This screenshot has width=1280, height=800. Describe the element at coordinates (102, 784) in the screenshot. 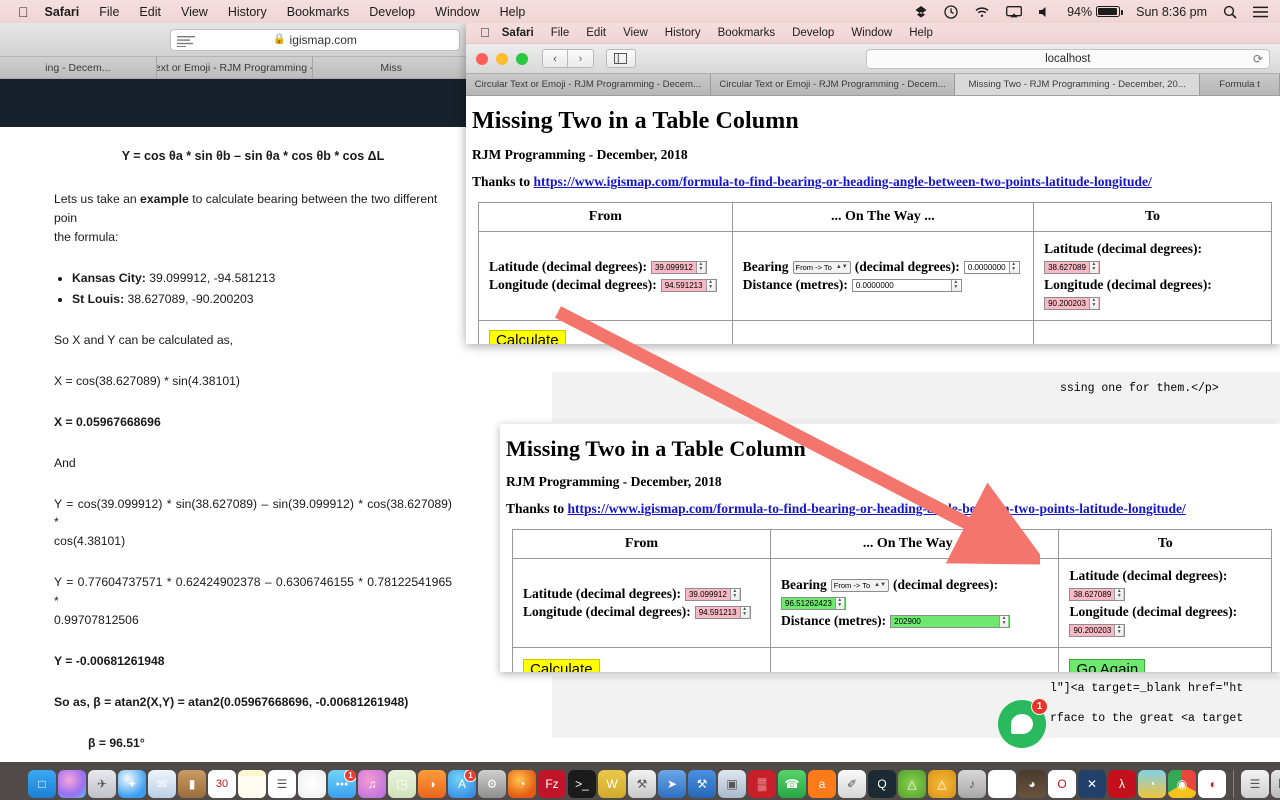

I see `dock-item-launchpad: ✈` at that location.